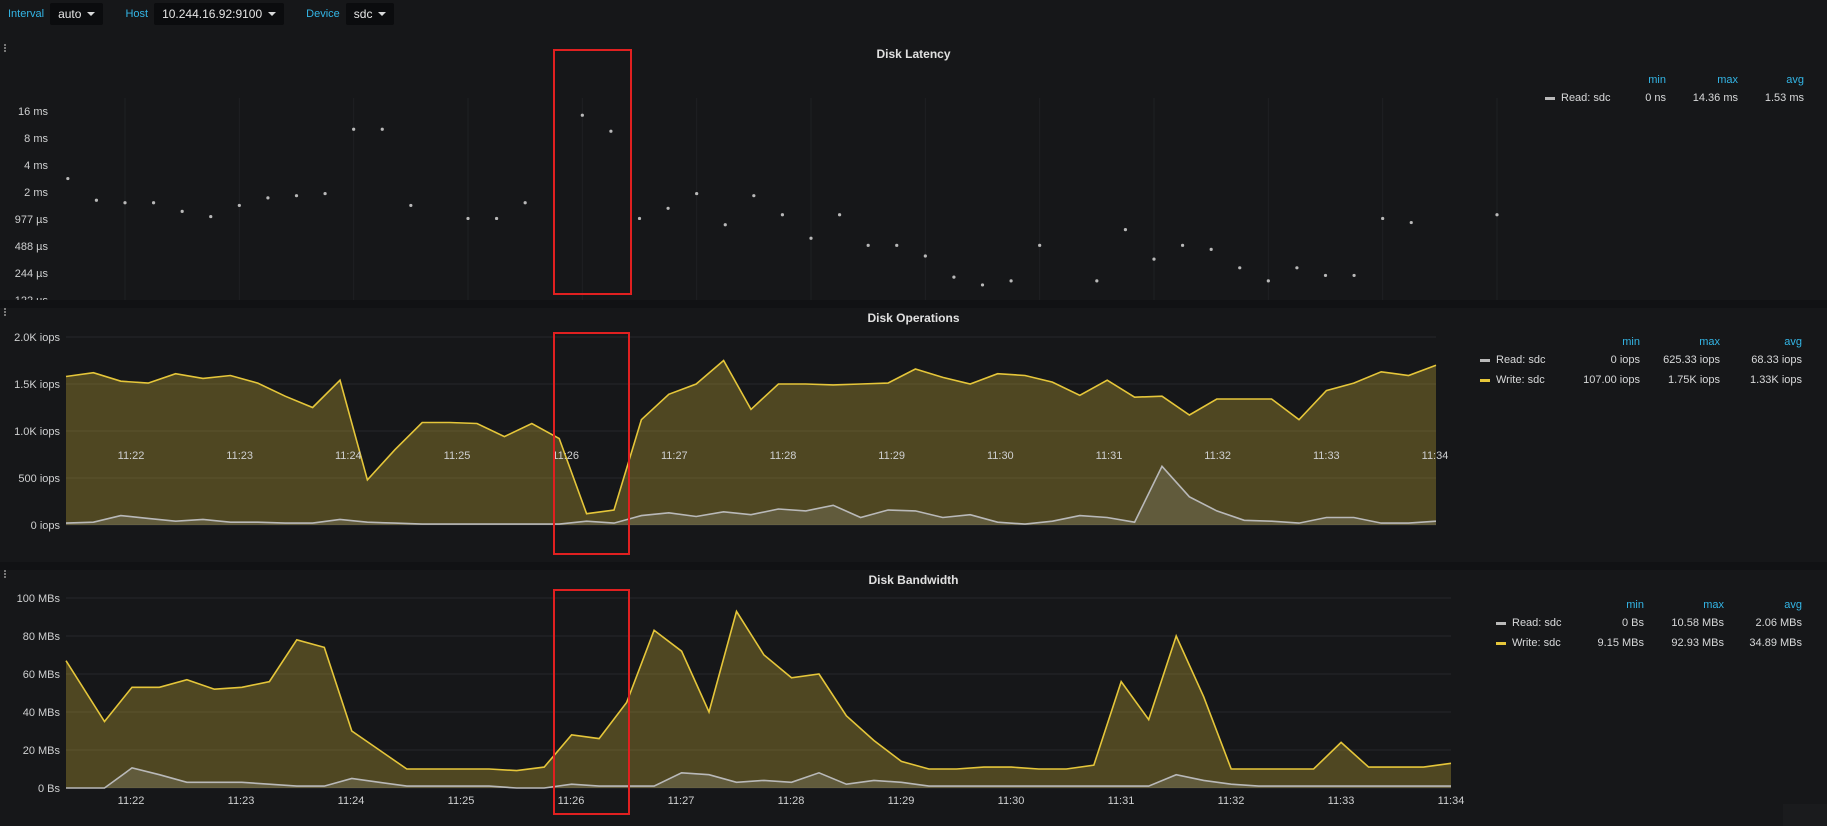  What do you see at coordinates (33, 112) in the screenshot?
I see `y-tick-label: 16 ms` at bounding box center [33, 112].